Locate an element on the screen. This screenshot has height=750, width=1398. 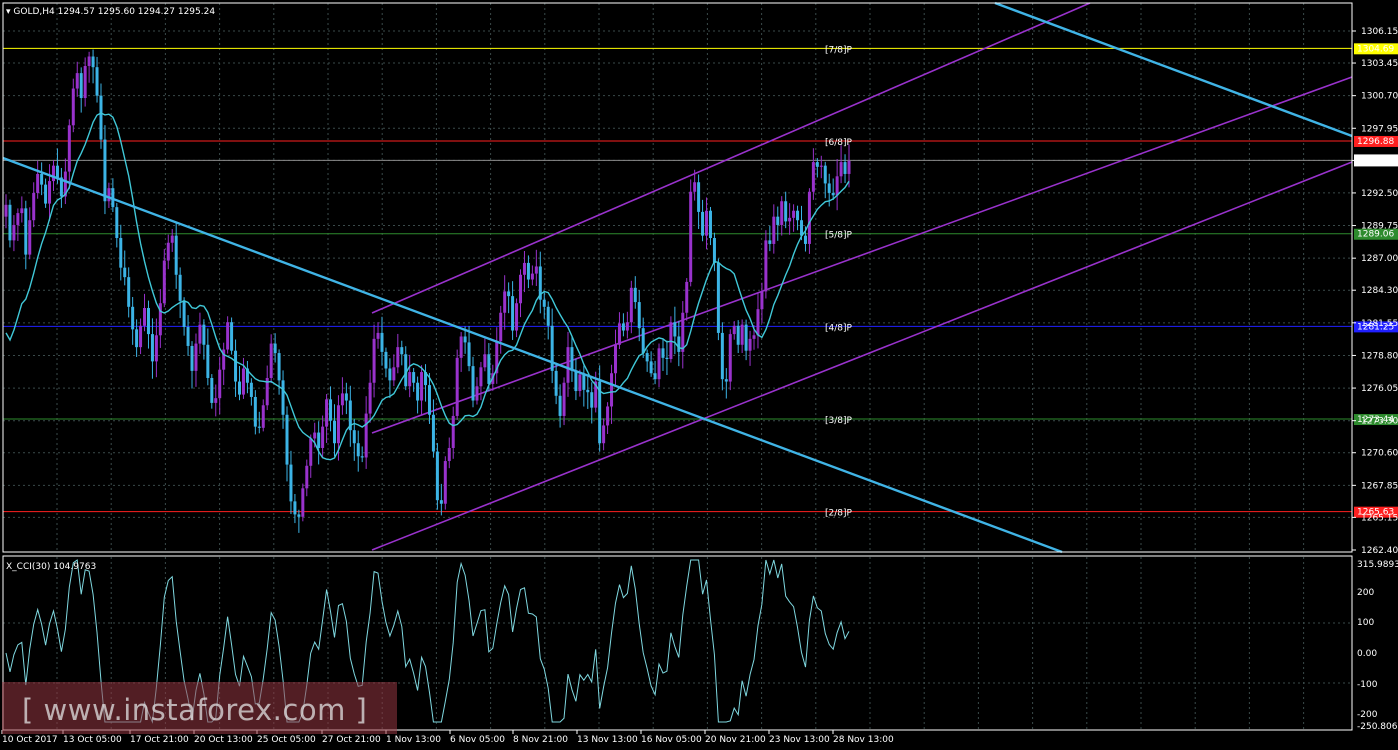
time-tick-label: 13 Nov 13:00 is located at coordinates (607, 740).